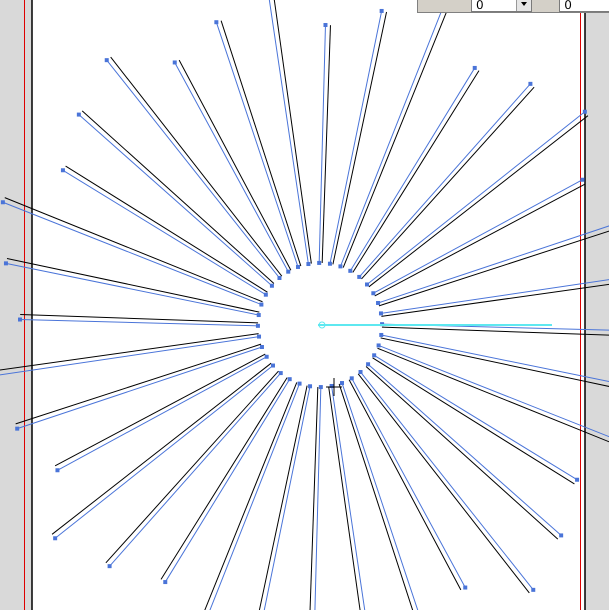 The image size is (609, 610). What do you see at coordinates (334, 387) in the screenshot?
I see `crosshair-cursor-icon` at bounding box center [334, 387].